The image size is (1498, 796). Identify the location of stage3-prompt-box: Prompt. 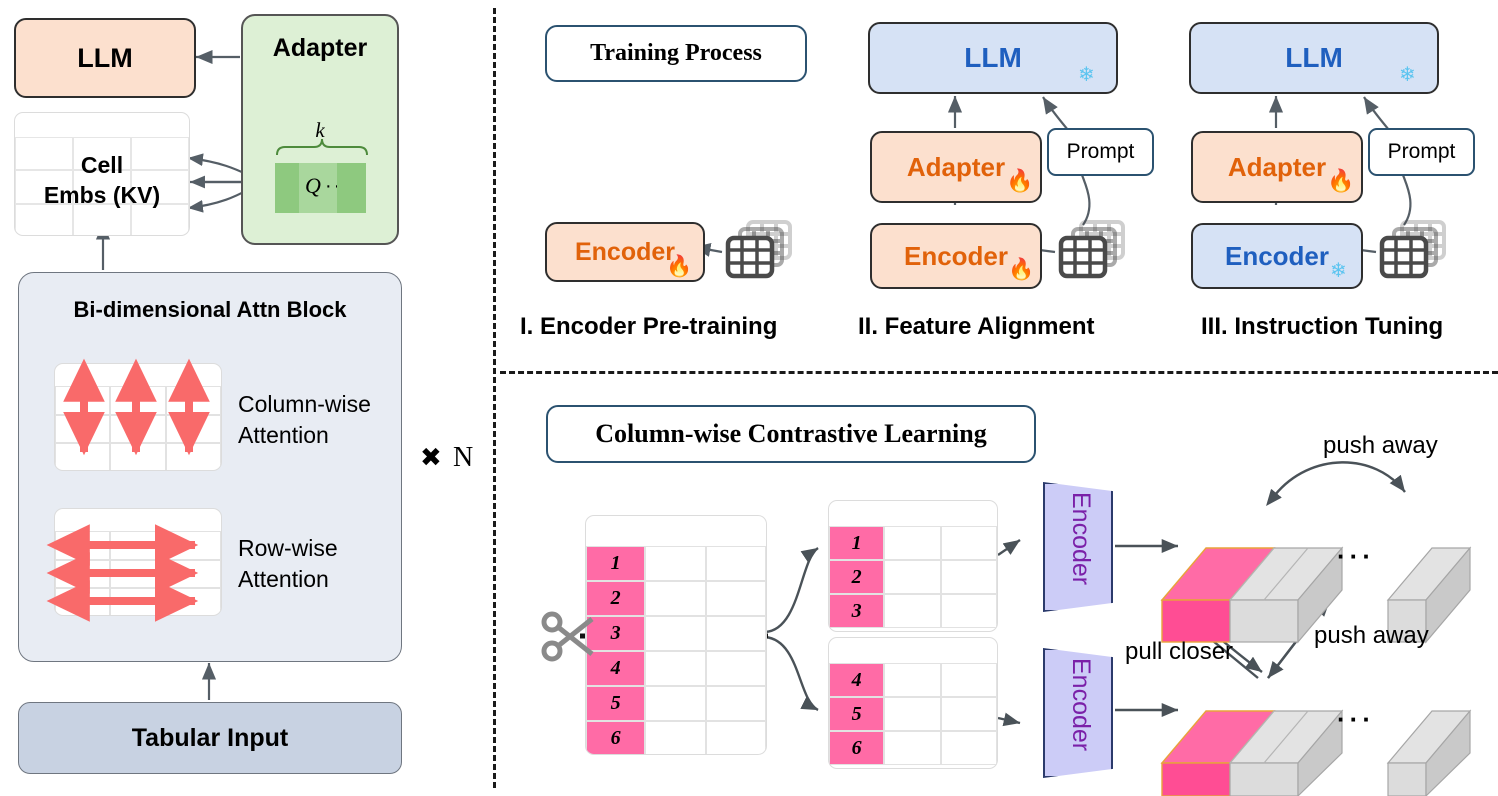
(1421, 152).